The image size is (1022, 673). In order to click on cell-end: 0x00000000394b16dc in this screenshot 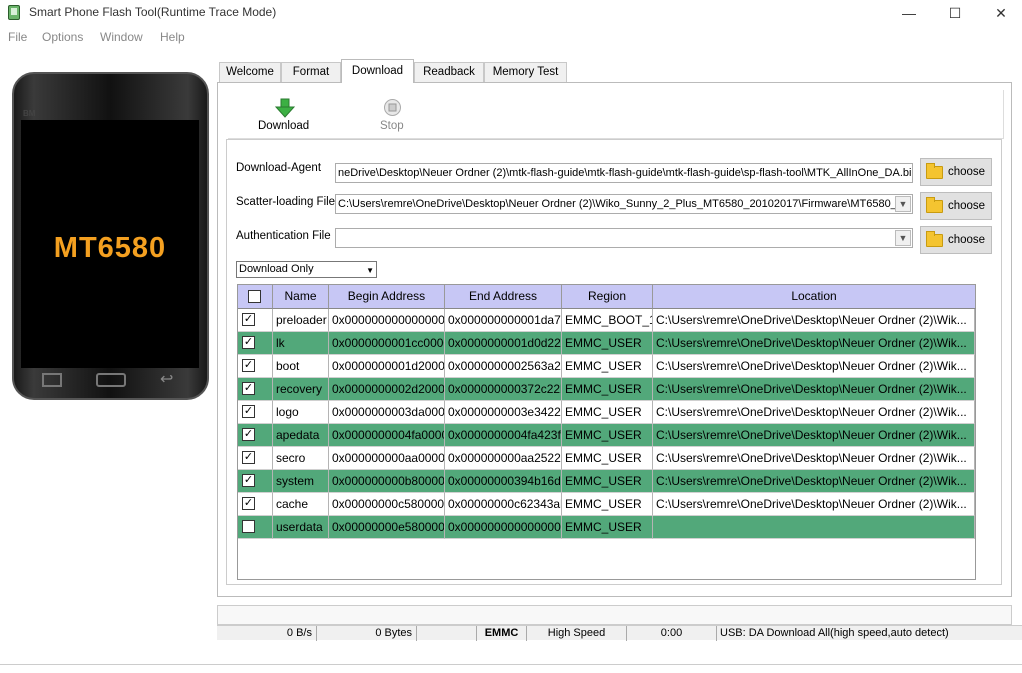, I will do `click(503, 481)`.